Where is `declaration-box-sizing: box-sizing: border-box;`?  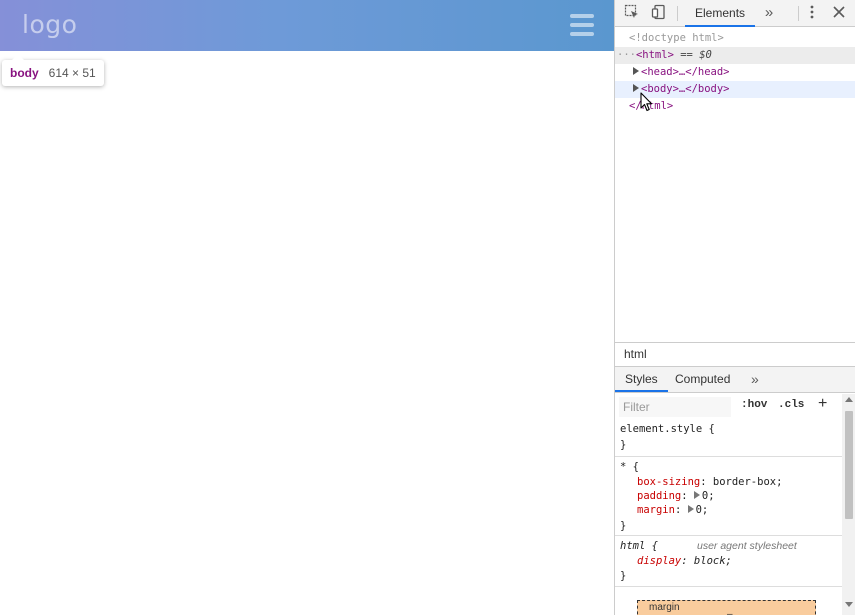
declaration-box-sizing: box-sizing: border-box; is located at coordinates (709, 482).